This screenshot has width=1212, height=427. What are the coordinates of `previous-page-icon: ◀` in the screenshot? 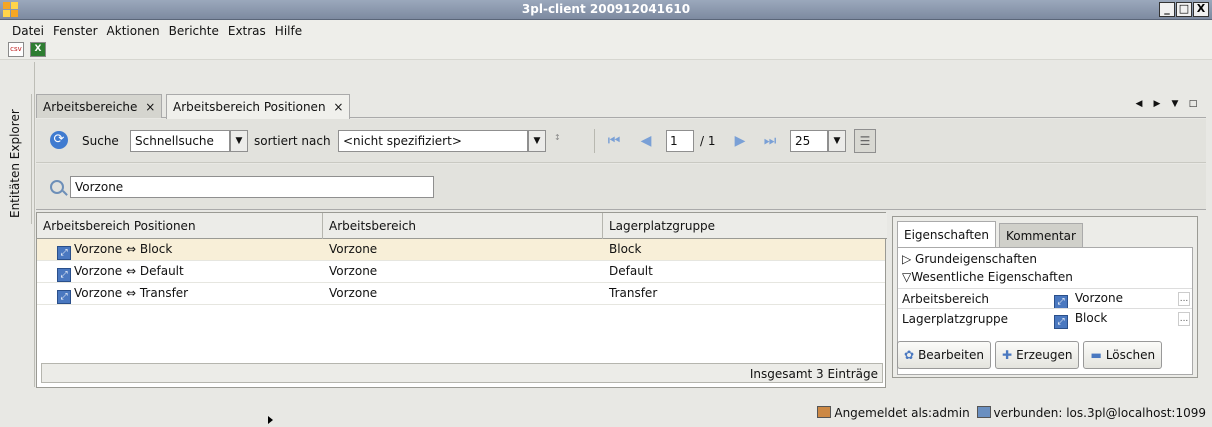 It's located at (646, 141).